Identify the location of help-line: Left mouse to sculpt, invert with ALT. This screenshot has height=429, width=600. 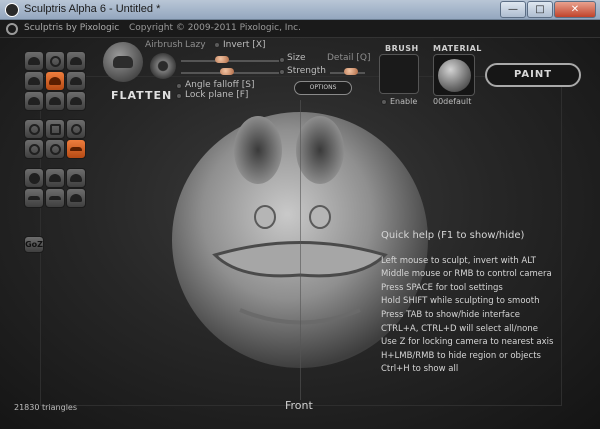
(458, 260).